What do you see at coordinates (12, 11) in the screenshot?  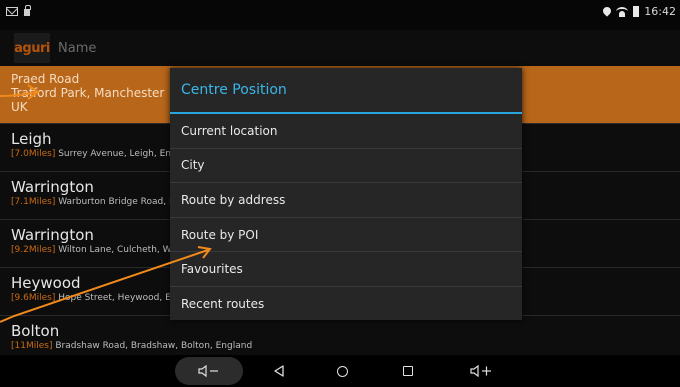 I see `mail-notification-icon` at bounding box center [12, 11].